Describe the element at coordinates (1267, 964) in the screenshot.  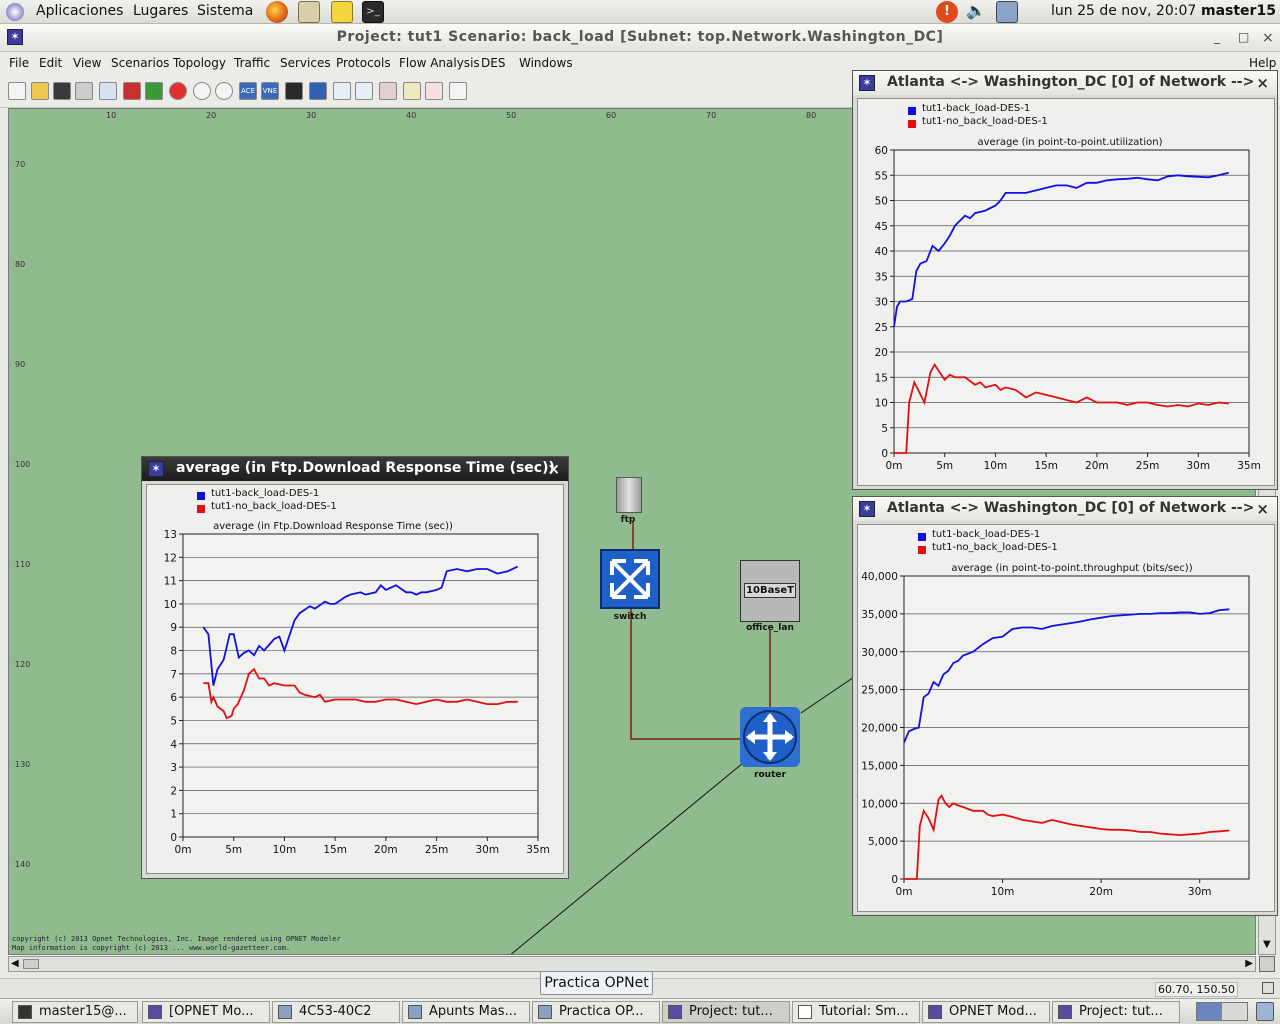
I see `overview-icon` at that location.